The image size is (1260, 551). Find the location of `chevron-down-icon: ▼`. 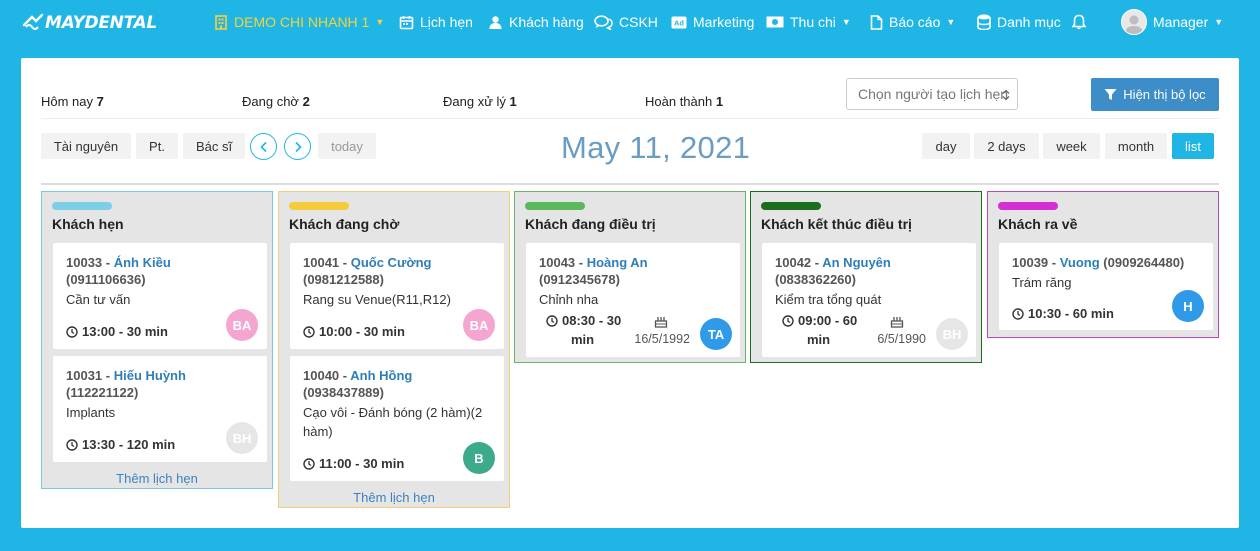

chevron-down-icon: ▼ is located at coordinates (1219, 22).